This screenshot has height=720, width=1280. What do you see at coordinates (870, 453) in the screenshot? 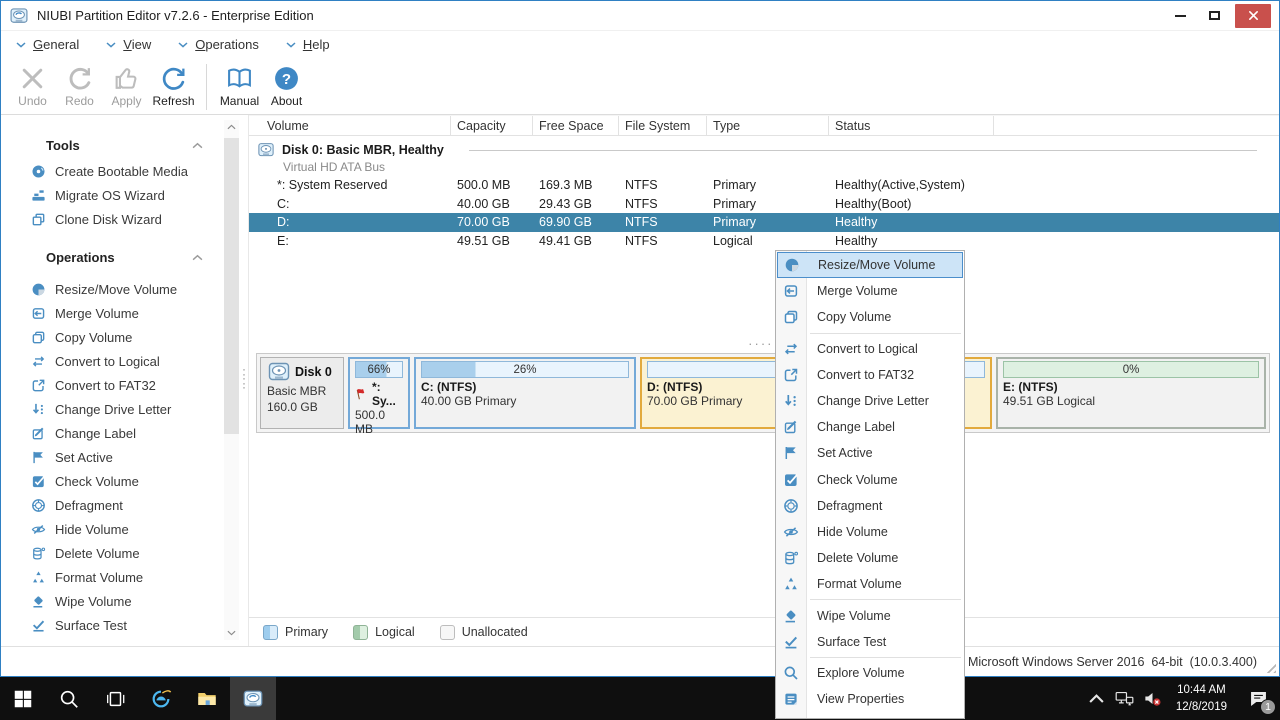
I see `context-menu-item-set-active: Set Active` at bounding box center [870, 453].